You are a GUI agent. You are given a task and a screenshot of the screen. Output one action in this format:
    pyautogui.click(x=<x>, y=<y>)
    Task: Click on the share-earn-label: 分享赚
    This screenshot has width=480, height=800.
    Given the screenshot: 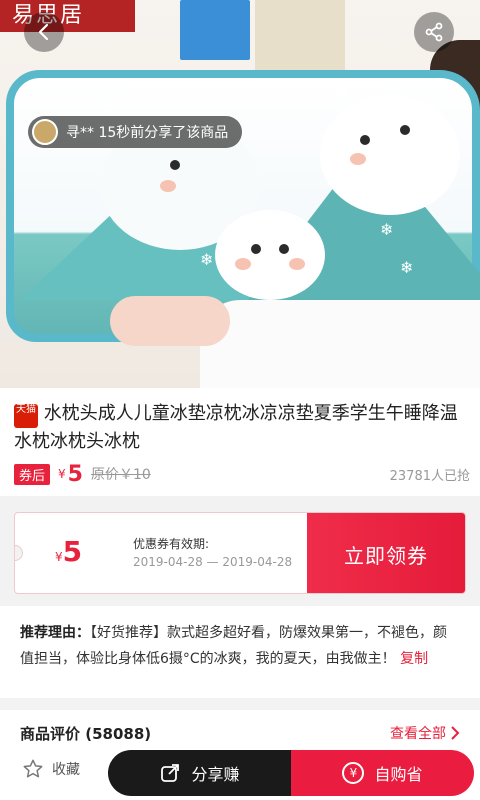 What is the action you would take?
    pyautogui.click(x=215, y=774)
    